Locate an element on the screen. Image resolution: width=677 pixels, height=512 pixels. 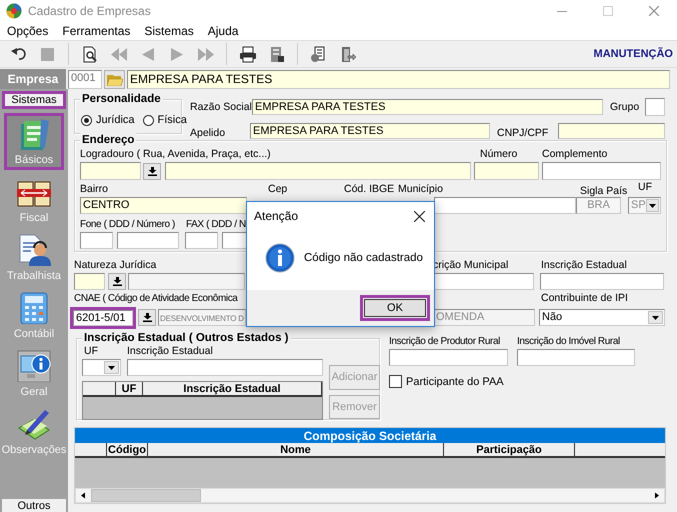
inscricao-municipal-field is located at coordinates (483, 281).